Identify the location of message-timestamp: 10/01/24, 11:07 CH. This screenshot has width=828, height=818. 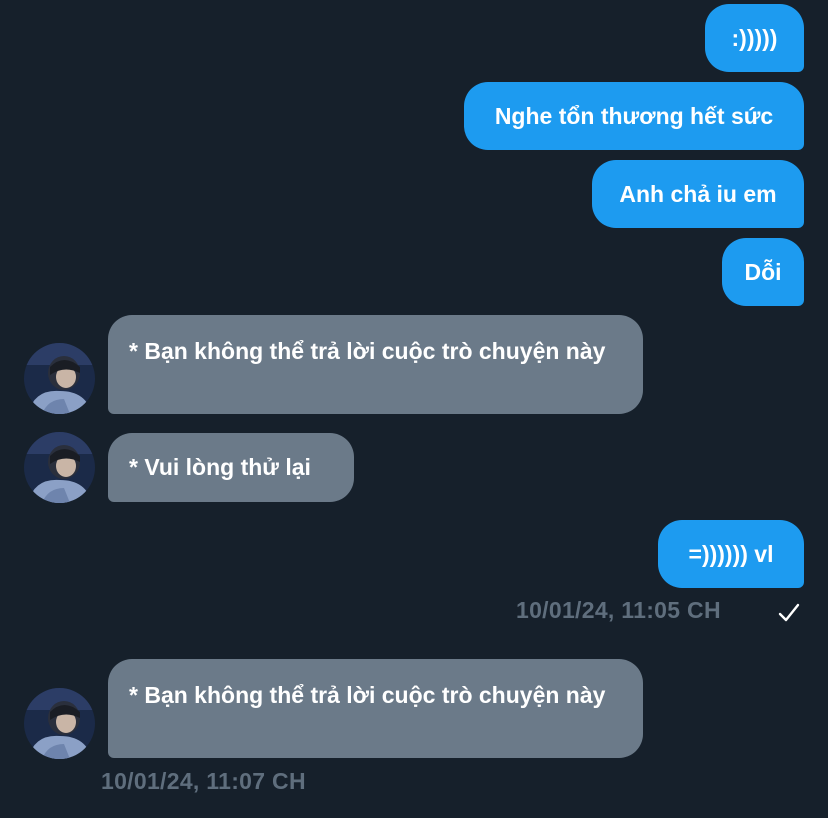
(203, 781).